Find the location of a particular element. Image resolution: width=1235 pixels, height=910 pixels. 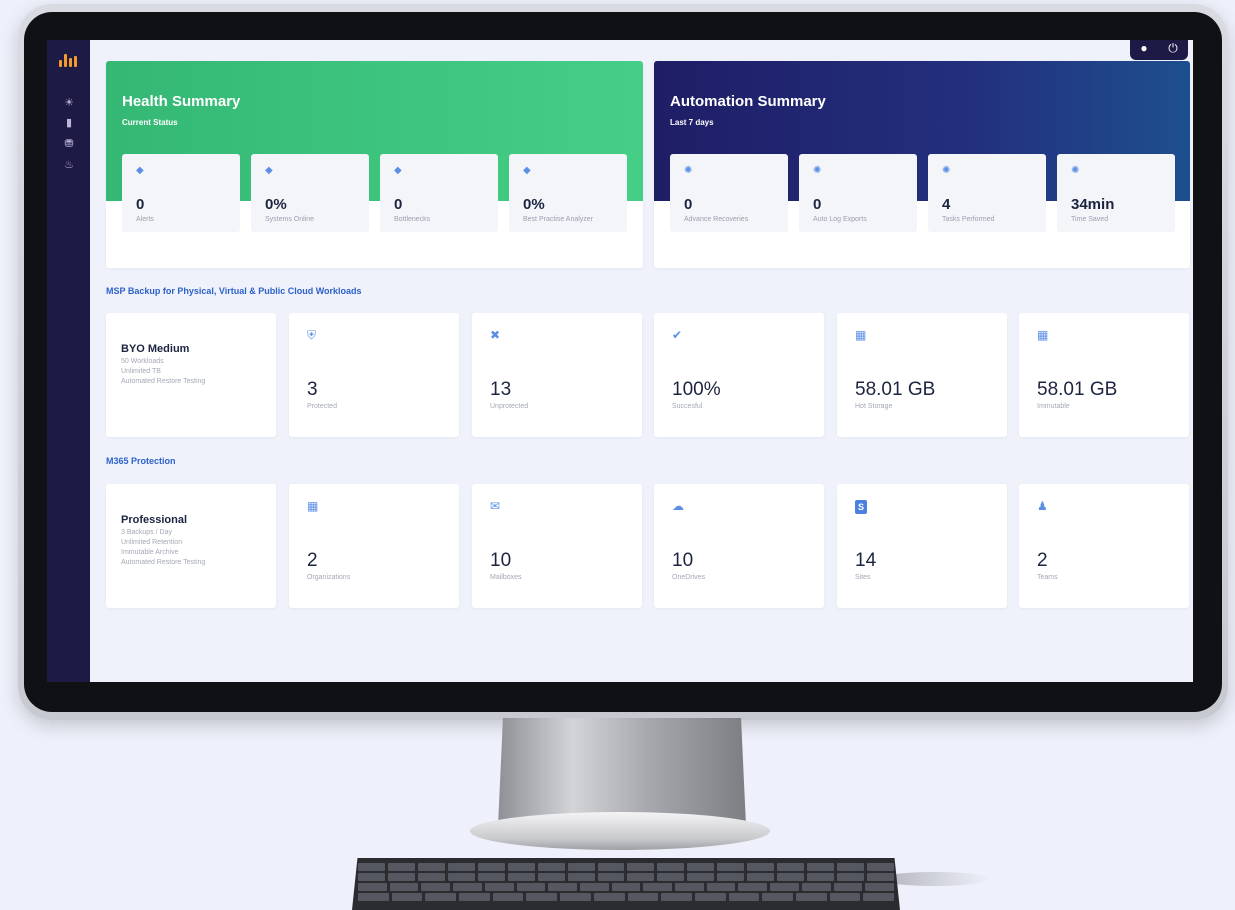

automation-stat: ✺ 4 Tasks Performed is located at coordinates (987, 193).